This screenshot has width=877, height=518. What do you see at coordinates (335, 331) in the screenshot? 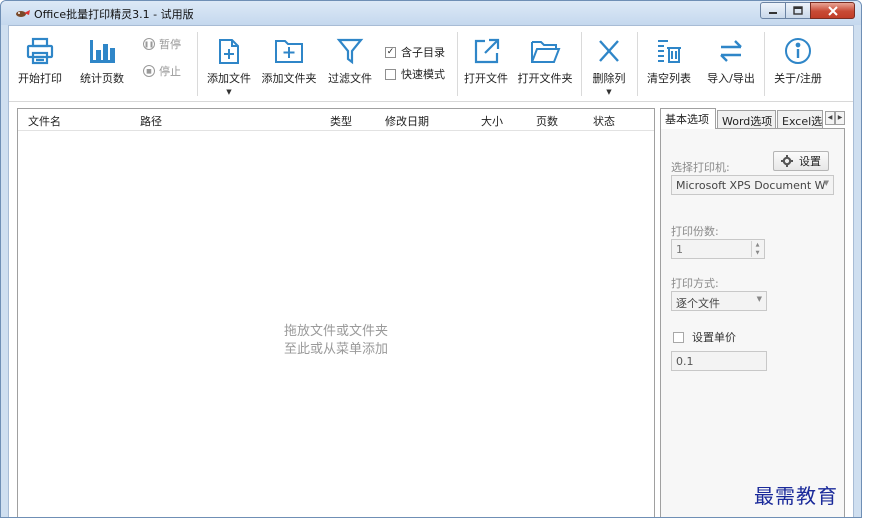
I see `empty-hint-line1: 拖放文件或文件夹` at bounding box center [335, 331].